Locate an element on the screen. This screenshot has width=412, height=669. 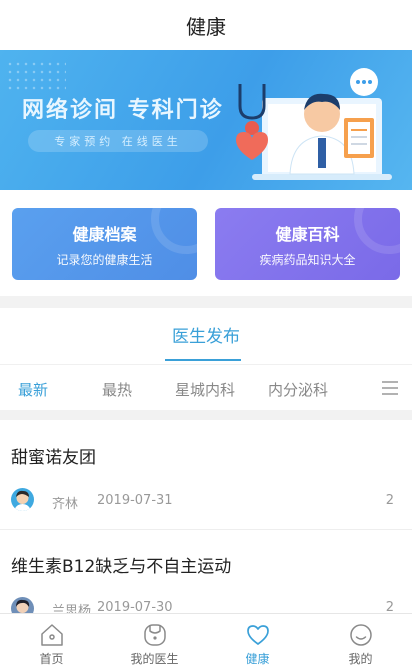
nav-mine: 我的 is located at coordinates (360, 641).